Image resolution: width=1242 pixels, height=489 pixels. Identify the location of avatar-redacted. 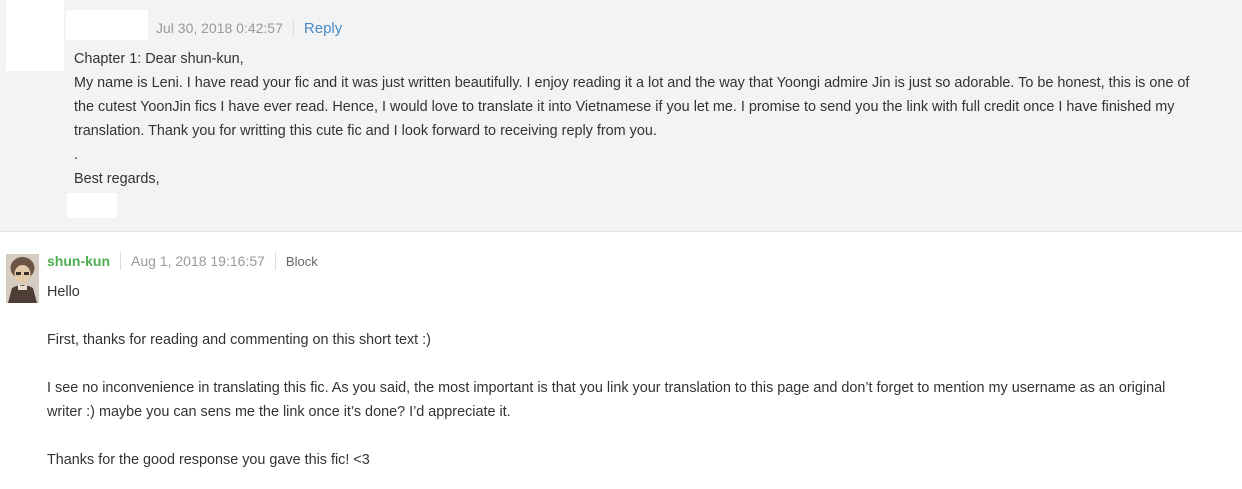
(35, 35).